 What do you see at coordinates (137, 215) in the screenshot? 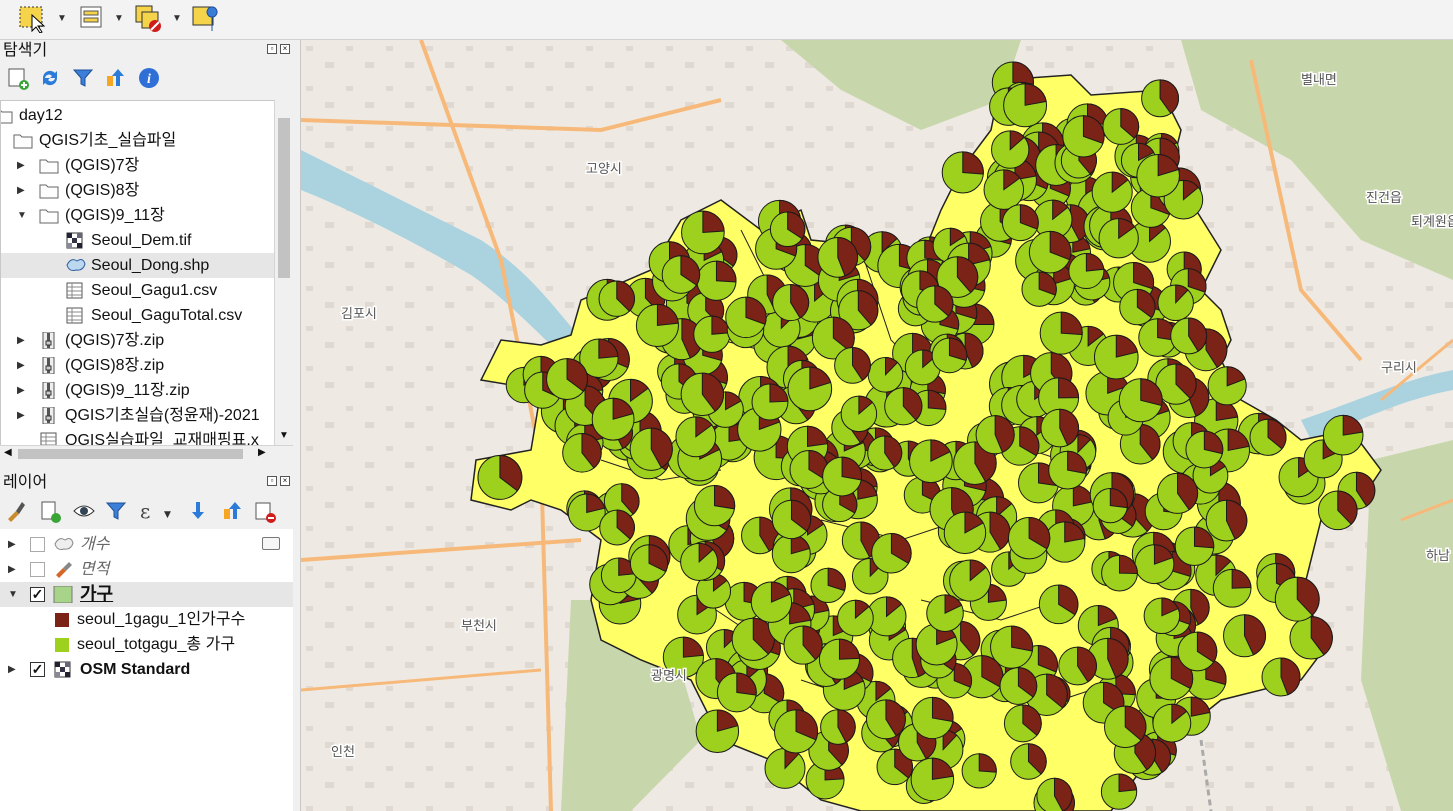
I see `browser-item: ▼ (QGIS)9_11장` at bounding box center [137, 215].